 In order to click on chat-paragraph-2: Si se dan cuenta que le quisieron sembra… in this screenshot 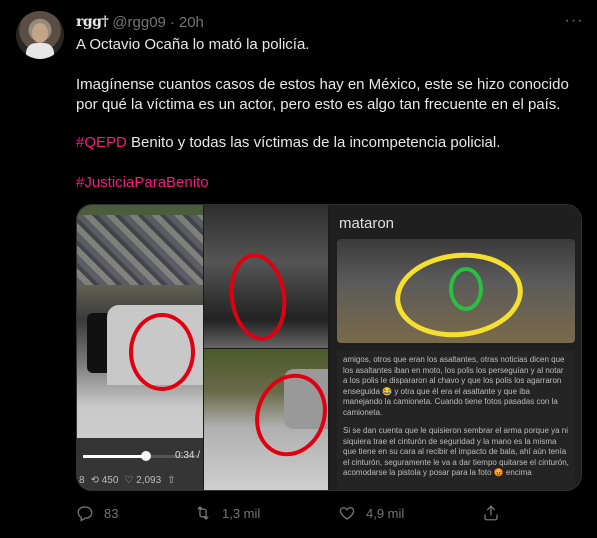, I will do `click(456, 451)`.